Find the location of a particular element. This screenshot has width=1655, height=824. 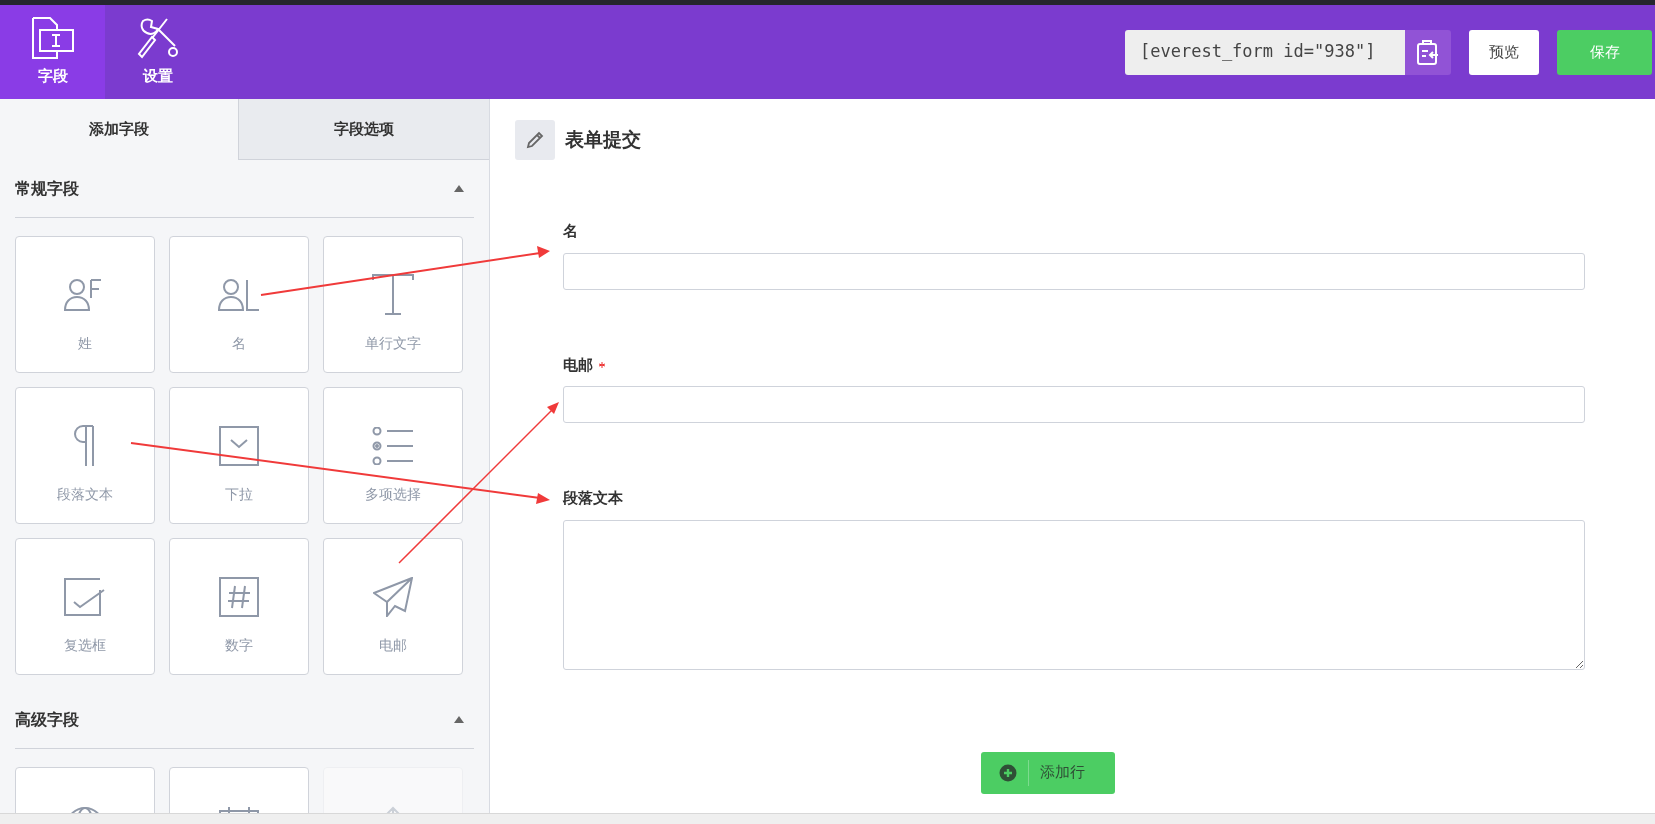

field-card: 复选框 is located at coordinates (85, 606).